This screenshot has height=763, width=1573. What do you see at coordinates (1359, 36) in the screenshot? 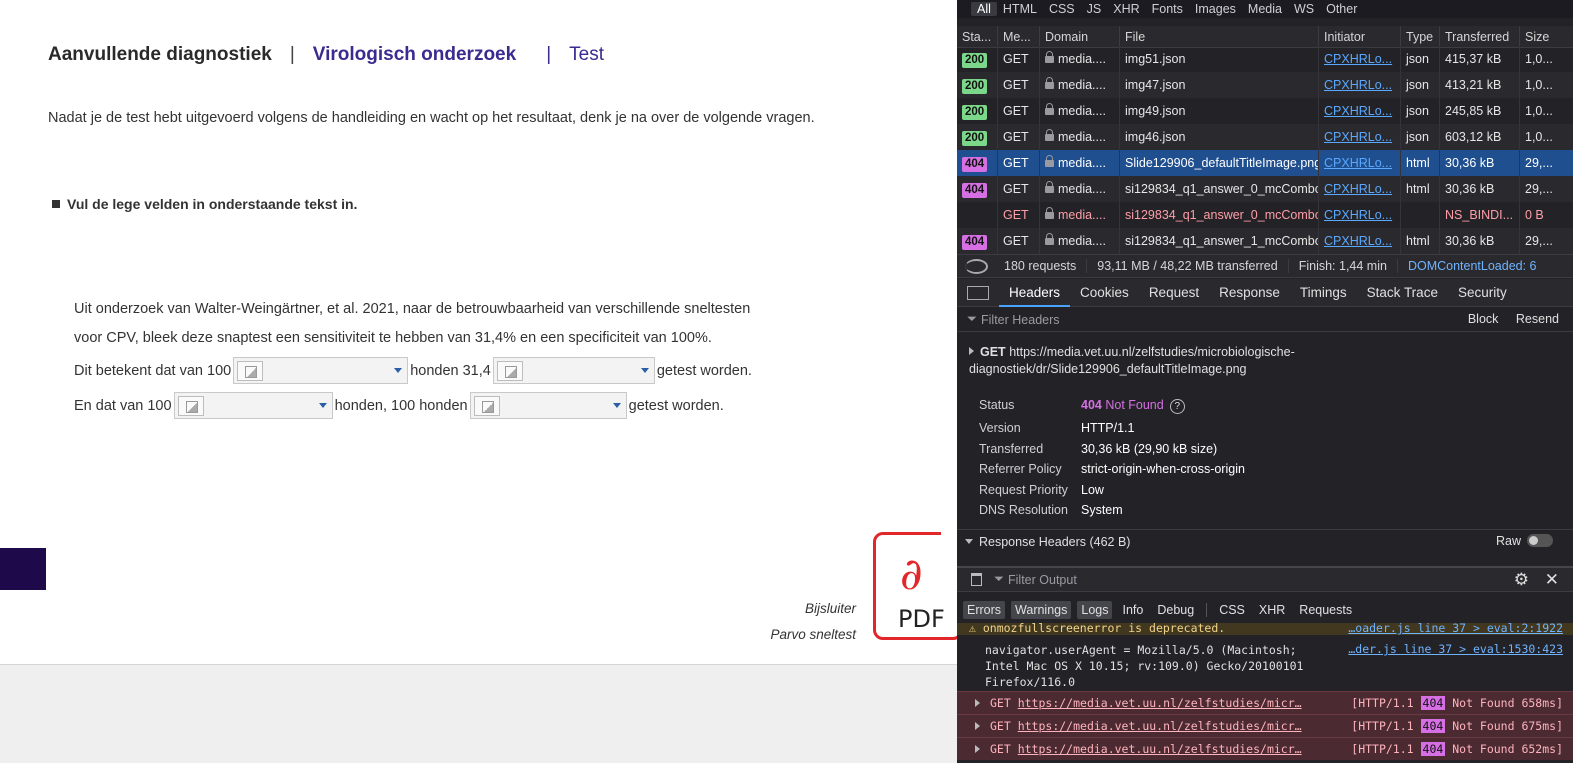
I see `col-initiator: Initiator` at bounding box center [1359, 36].